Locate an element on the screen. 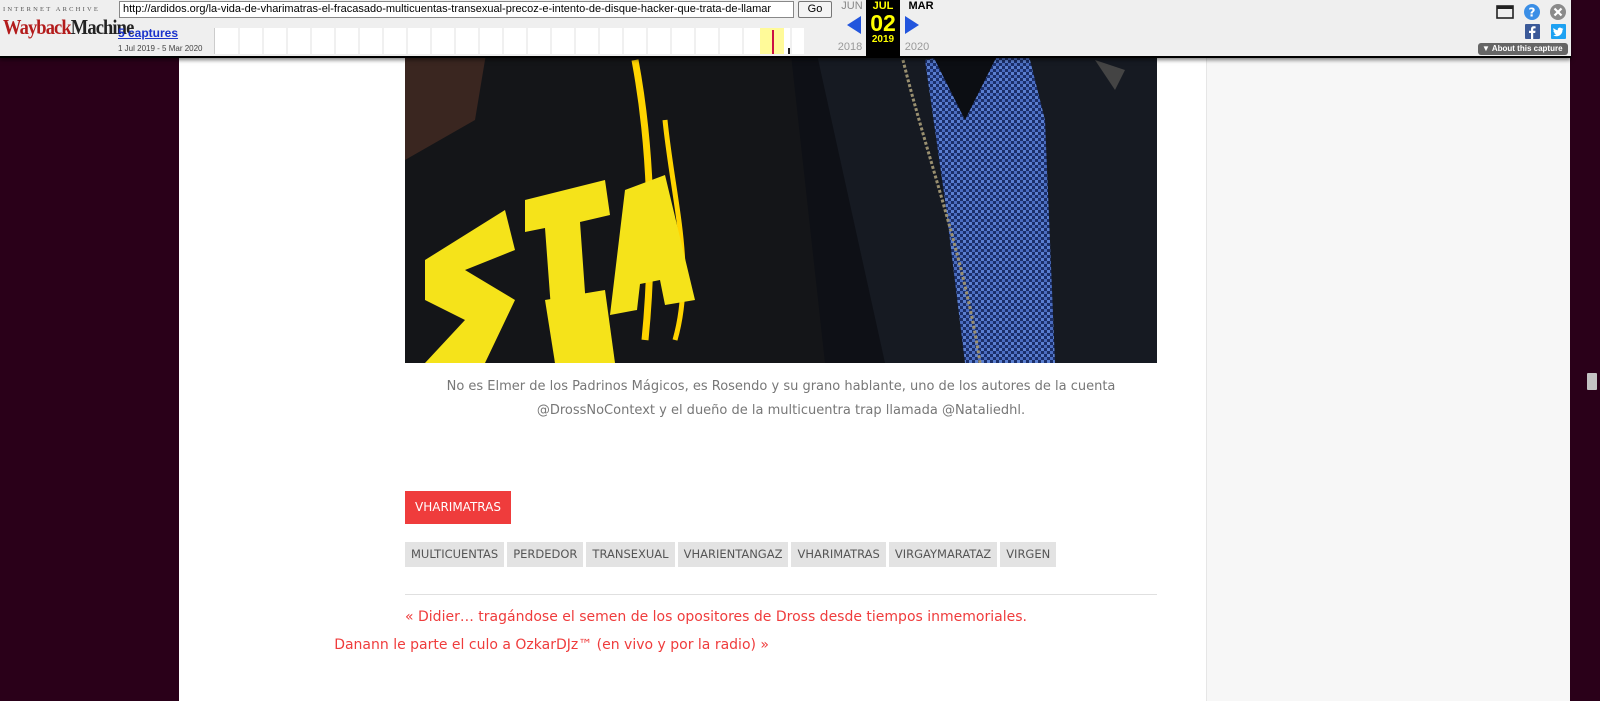 The width and height of the screenshot is (1600, 701). help-icon: ? is located at coordinates (1532, 12).